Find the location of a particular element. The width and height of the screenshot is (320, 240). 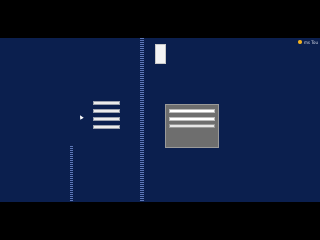

system-tray: ms Tou is located at coordinates (308, 42).